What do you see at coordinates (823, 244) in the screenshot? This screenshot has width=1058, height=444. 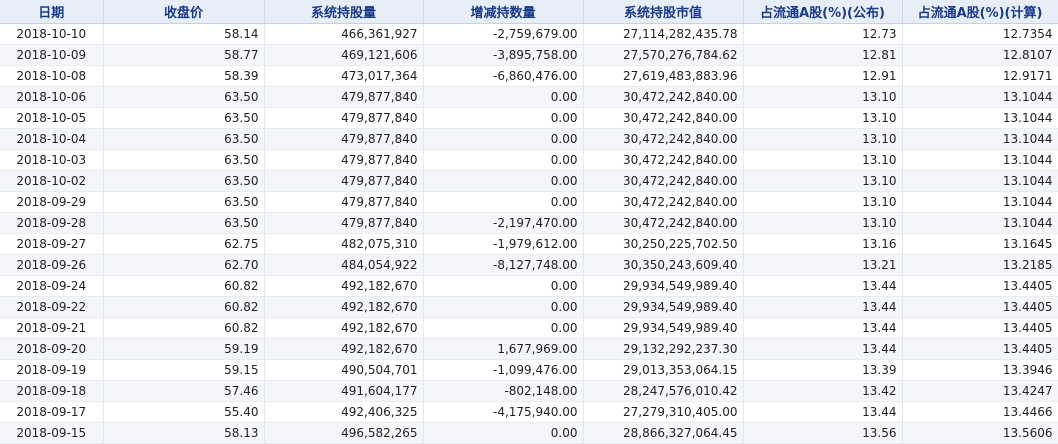 I see `cell-pct-published: 13.16` at bounding box center [823, 244].